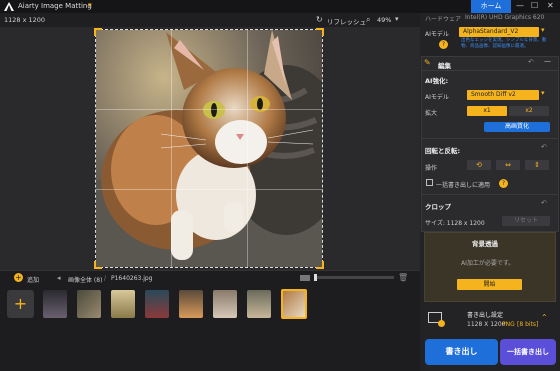  I want to click on close-icon: ✕, so click(550, 5).